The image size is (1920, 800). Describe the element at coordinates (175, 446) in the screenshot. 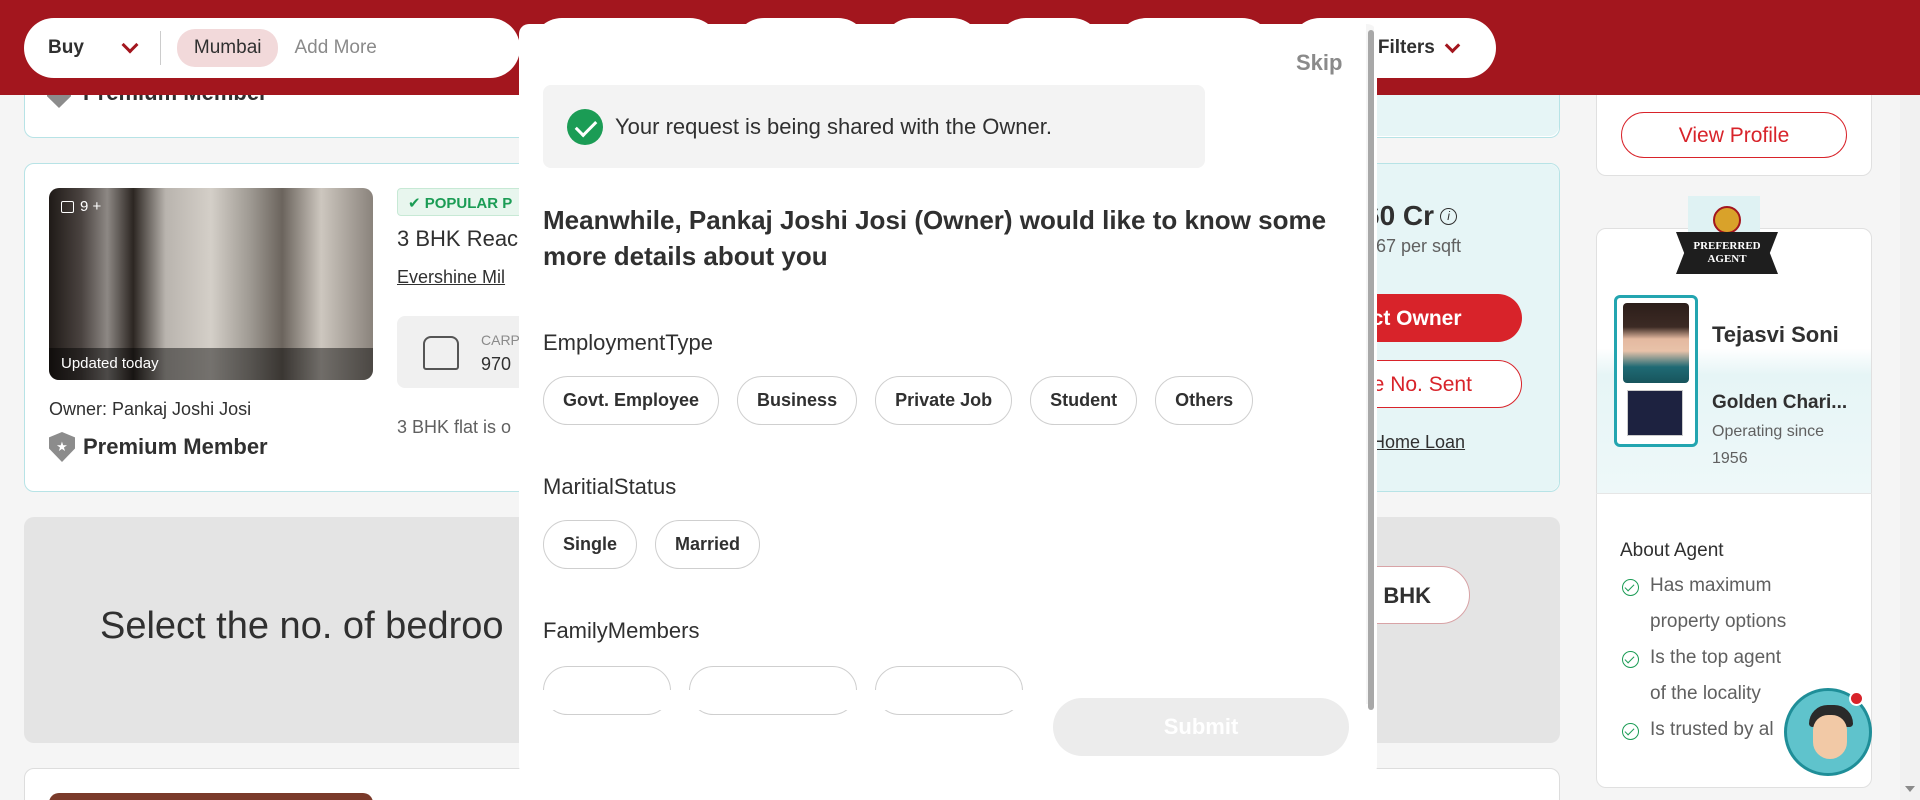

I see `premium-member-label: Premium Member` at that location.